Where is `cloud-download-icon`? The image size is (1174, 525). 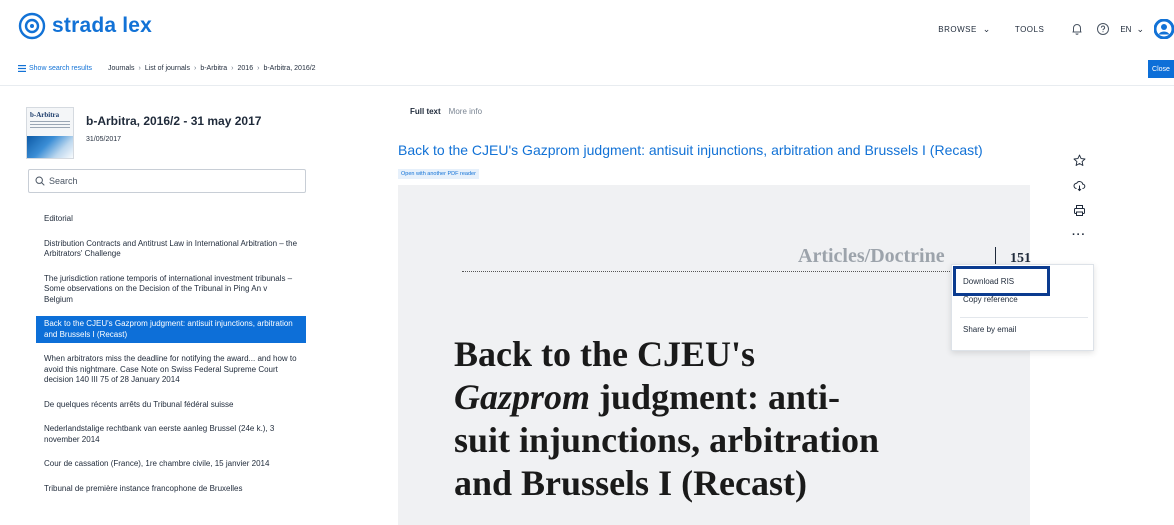 cloud-download-icon is located at coordinates (1079, 185).